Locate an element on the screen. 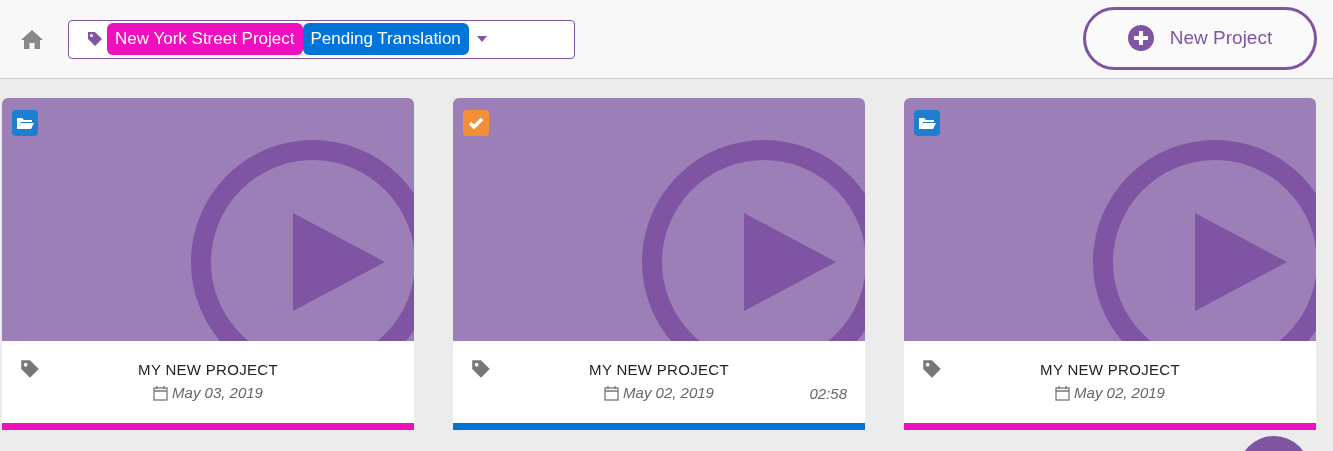 Image resolution: width=1333 pixels, height=451 pixels. plus-icon is located at coordinates (1140, 38).